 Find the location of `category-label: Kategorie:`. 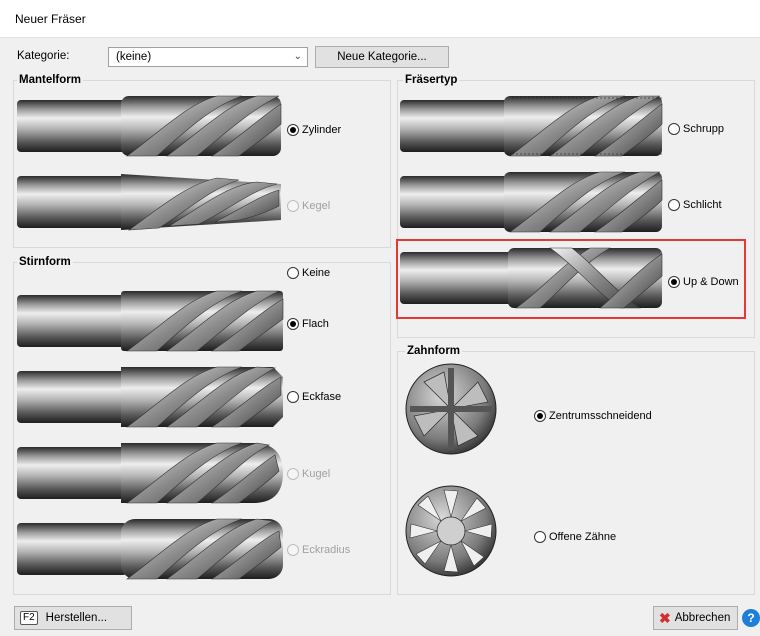

category-label: Kategorie: is located at coordinates (43, 56).